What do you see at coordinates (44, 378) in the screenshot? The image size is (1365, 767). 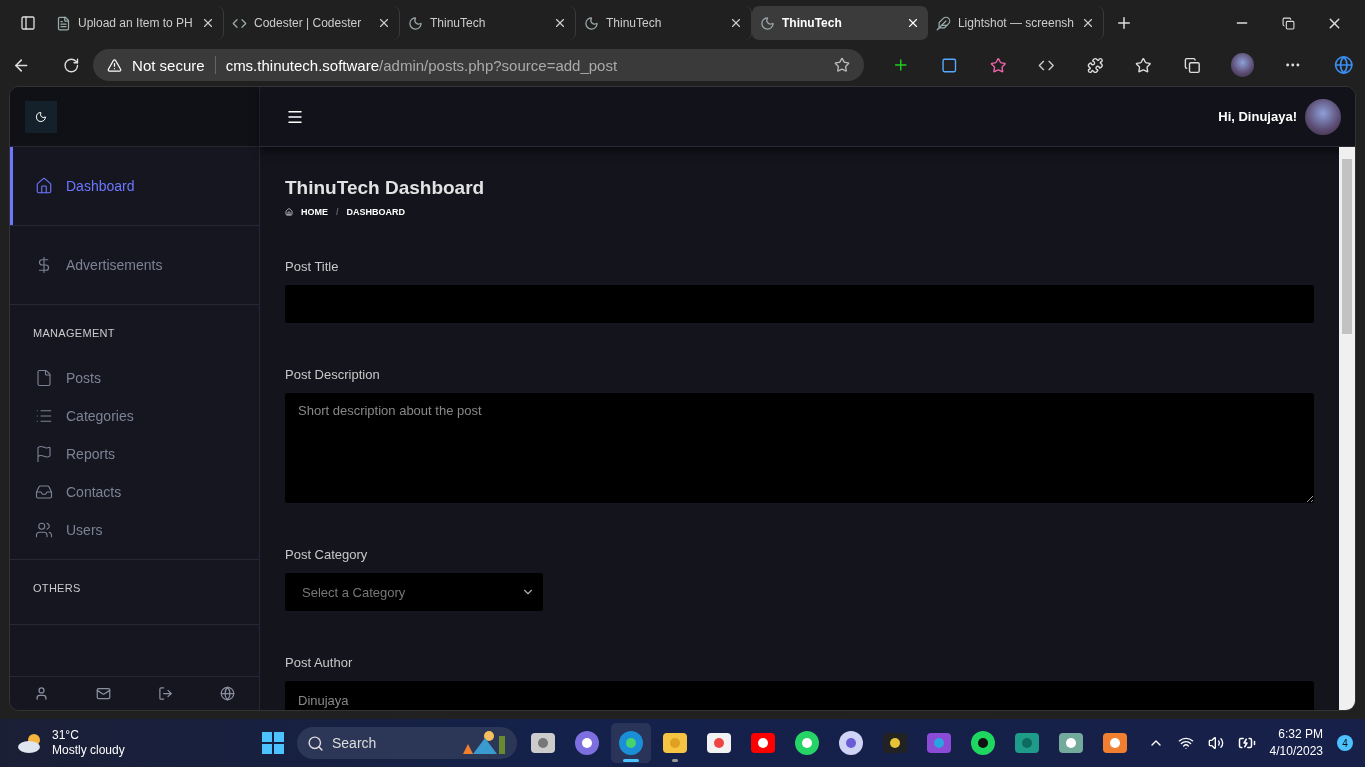 I see `file-icon` at bounding box center [44, 378].